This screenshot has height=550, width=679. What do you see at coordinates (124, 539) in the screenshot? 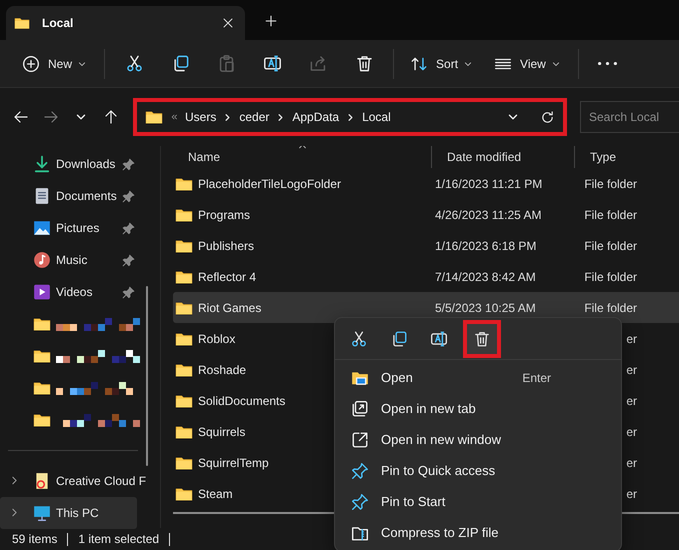
I see `status-text: 1 item selected` at bounding box center [124, 539].